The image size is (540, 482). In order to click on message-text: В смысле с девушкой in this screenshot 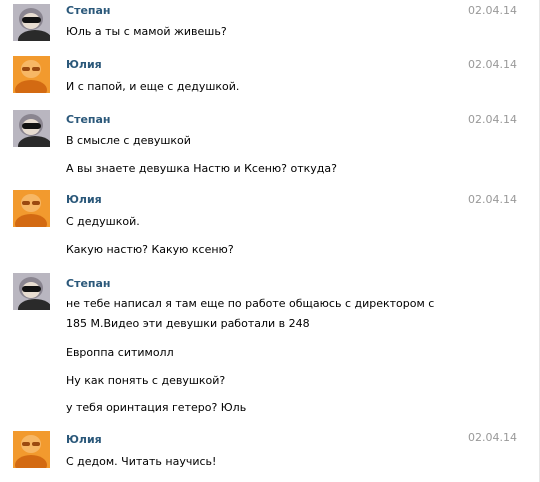, I will do `click(128, 140)`.